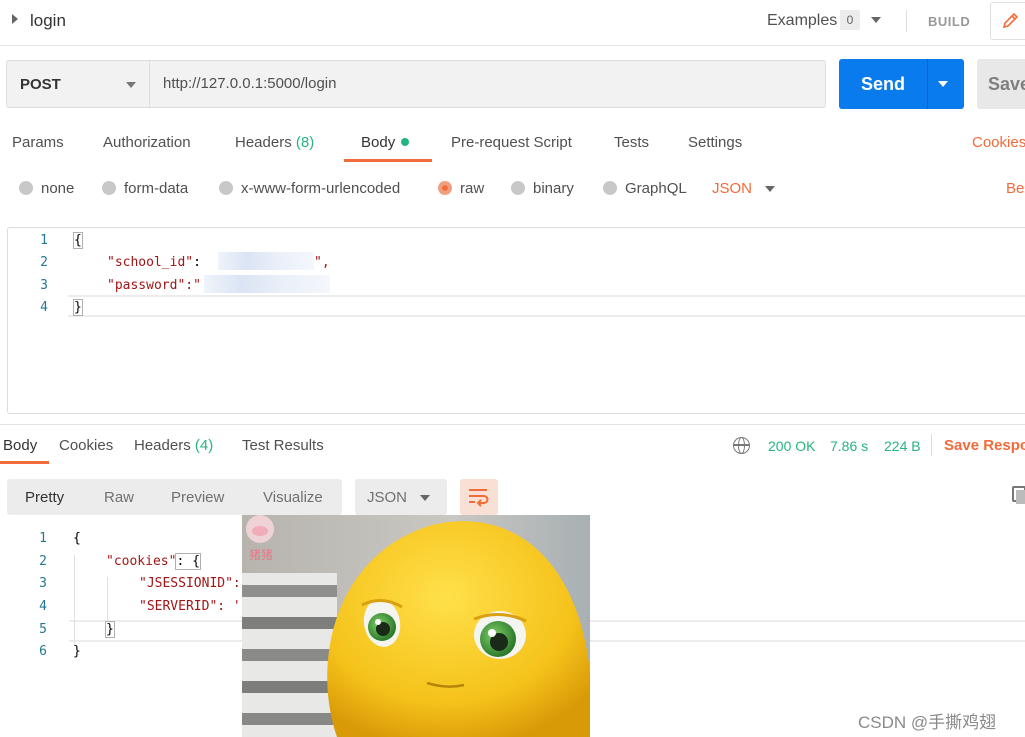 The height and width of the screenshot is (737, 1025). I want to click on json-key: "password", so click(146, 285).